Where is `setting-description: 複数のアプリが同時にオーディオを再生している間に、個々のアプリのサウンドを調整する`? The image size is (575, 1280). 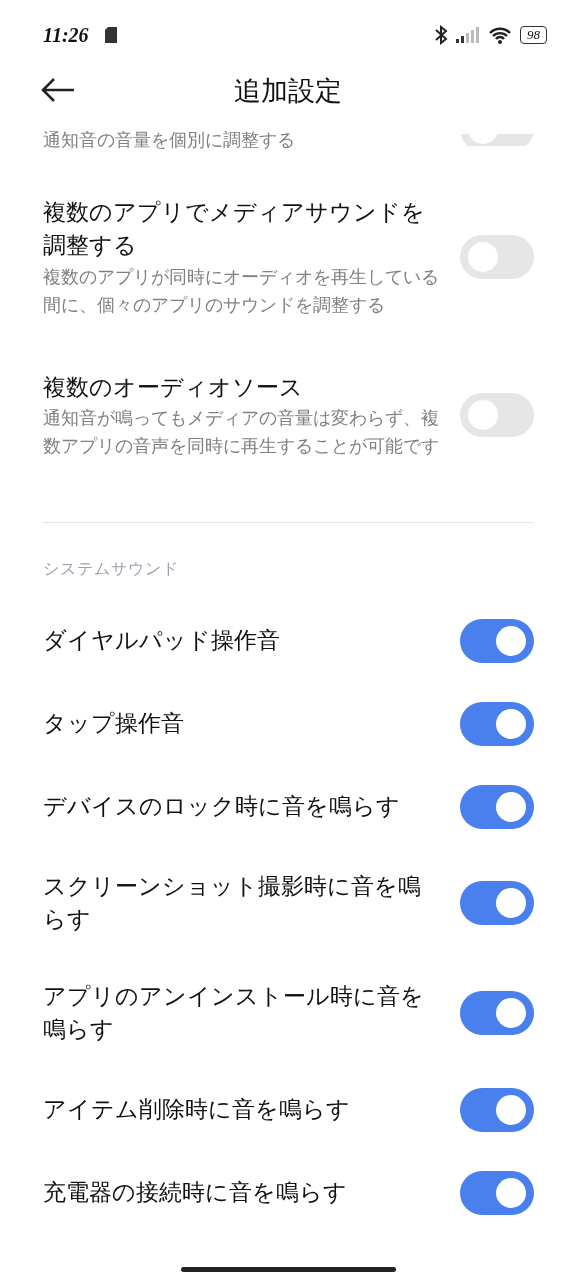 setting-description: 複数のアプリが同時にオーディオを再生している間に、個々のアプリのサウンドを調整する is located at coordinates (241, 291).